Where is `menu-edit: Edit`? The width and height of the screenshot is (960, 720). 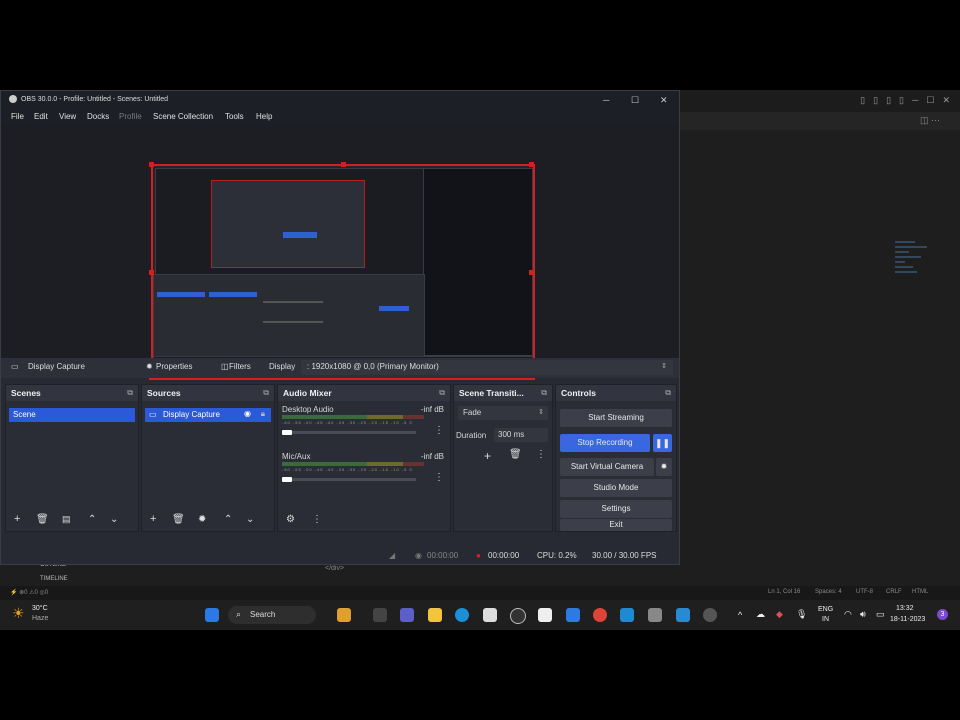
menu-edit: Edit is located at coordinates (41, 116).